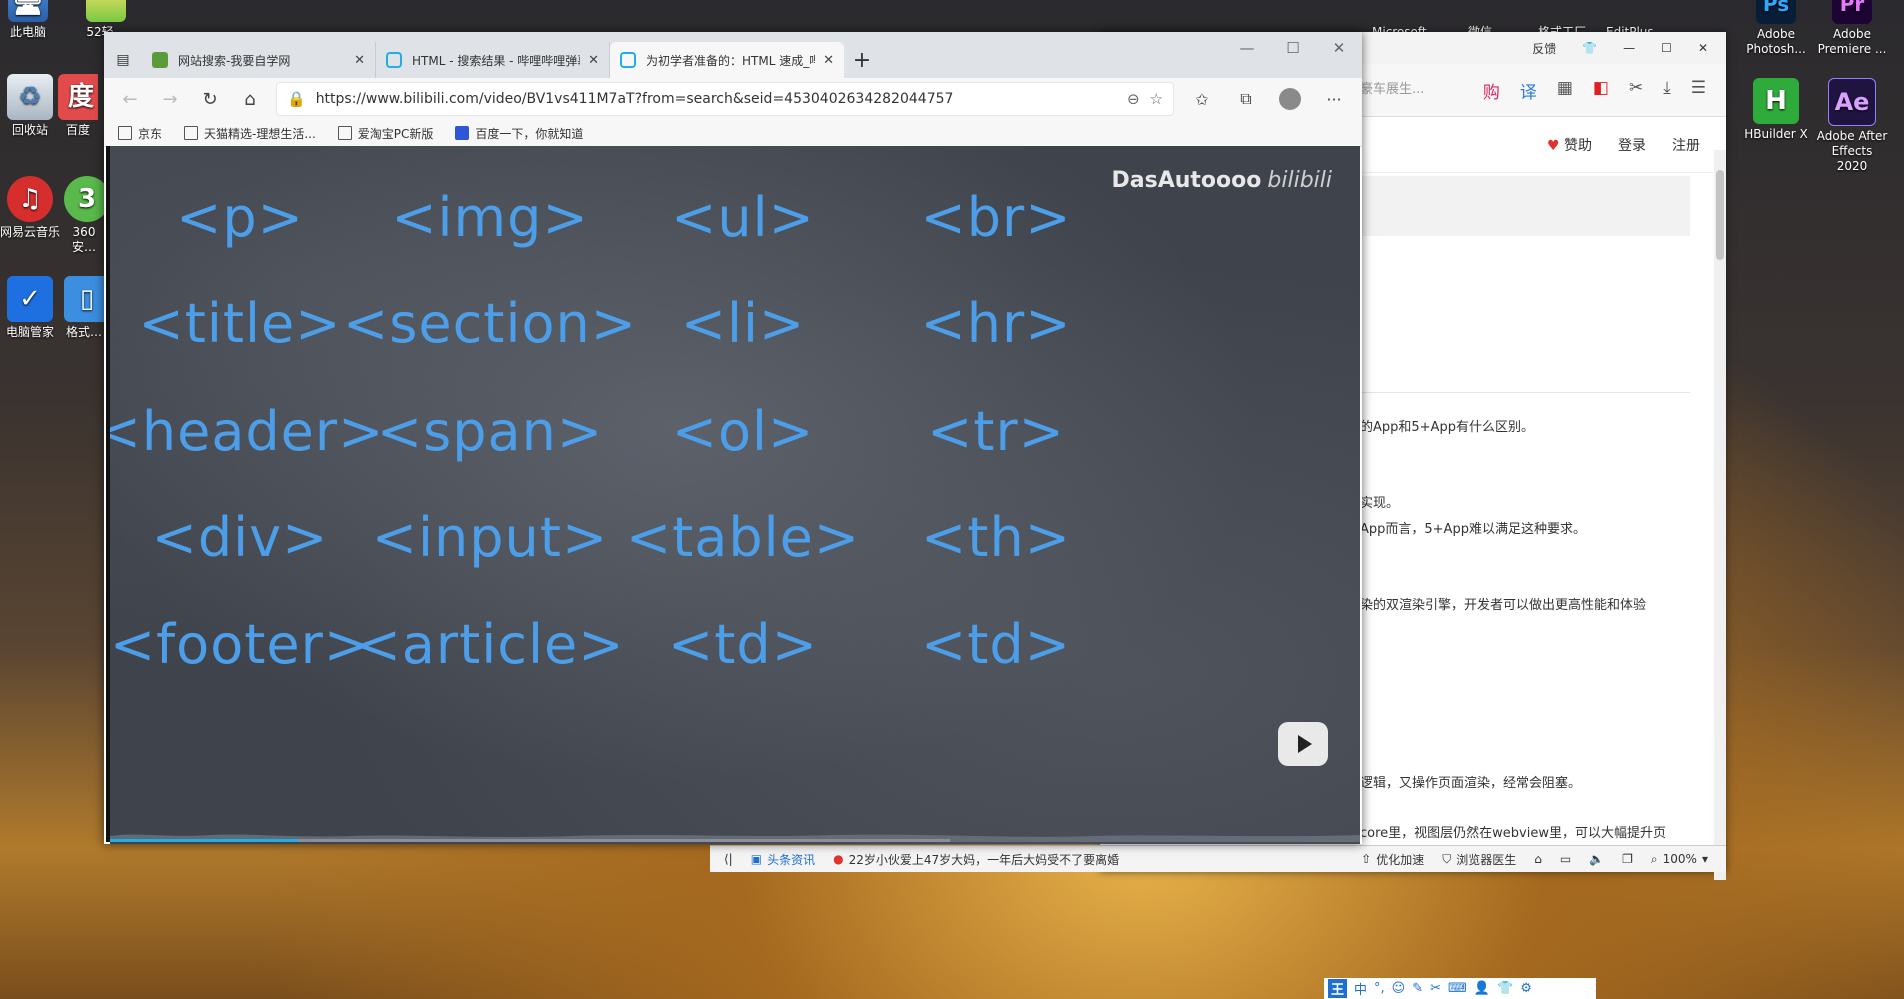  I want to click on shopping-icon: 购, so click(1491, 90).